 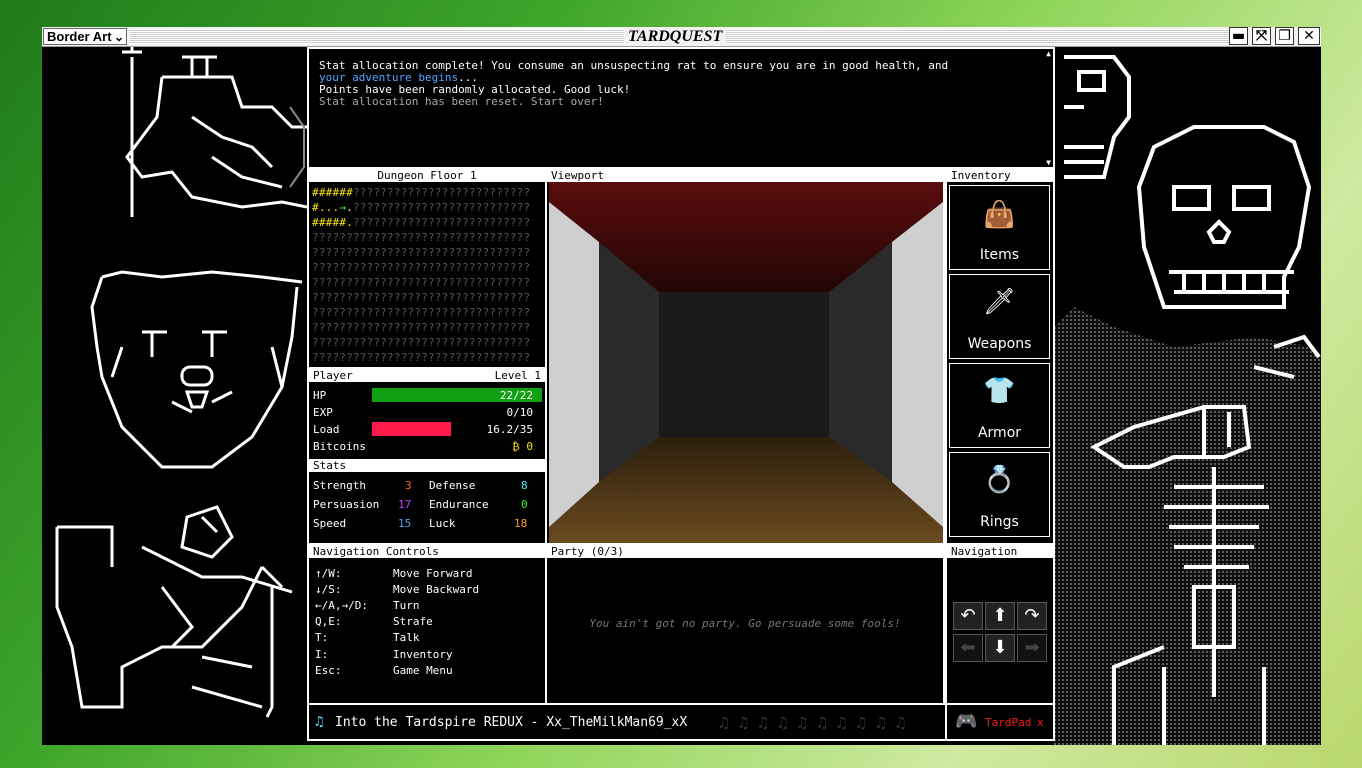 What do you see at coordinates (433, 573) in the screenshot?
I see `control-action: Move Forward` at bounding box center [433, 573].